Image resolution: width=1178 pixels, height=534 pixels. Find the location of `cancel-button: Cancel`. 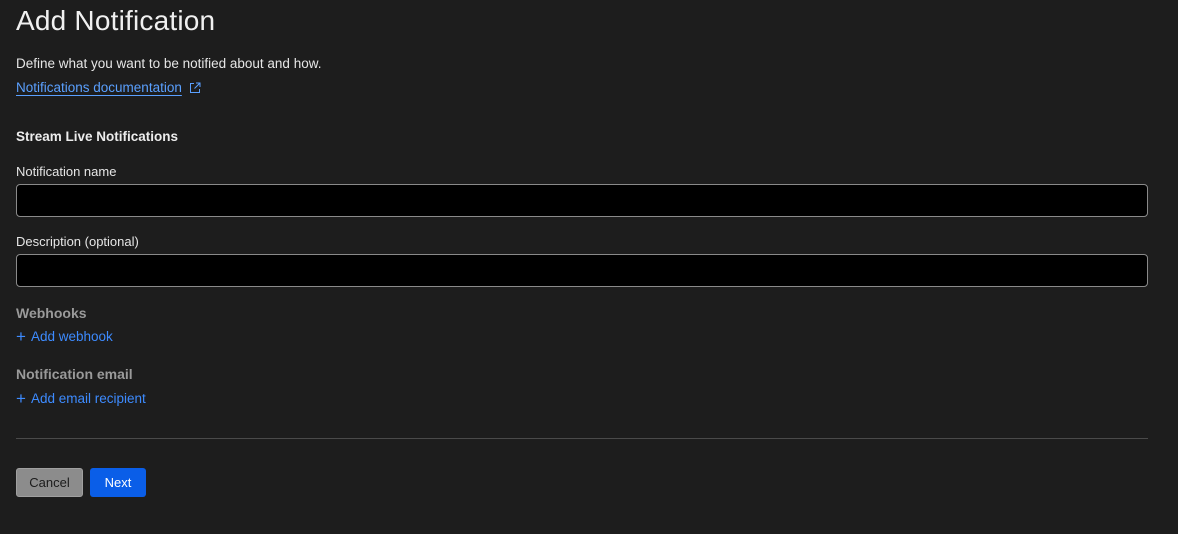

cancel-button: Cancel is located at coordinates (49, 482).